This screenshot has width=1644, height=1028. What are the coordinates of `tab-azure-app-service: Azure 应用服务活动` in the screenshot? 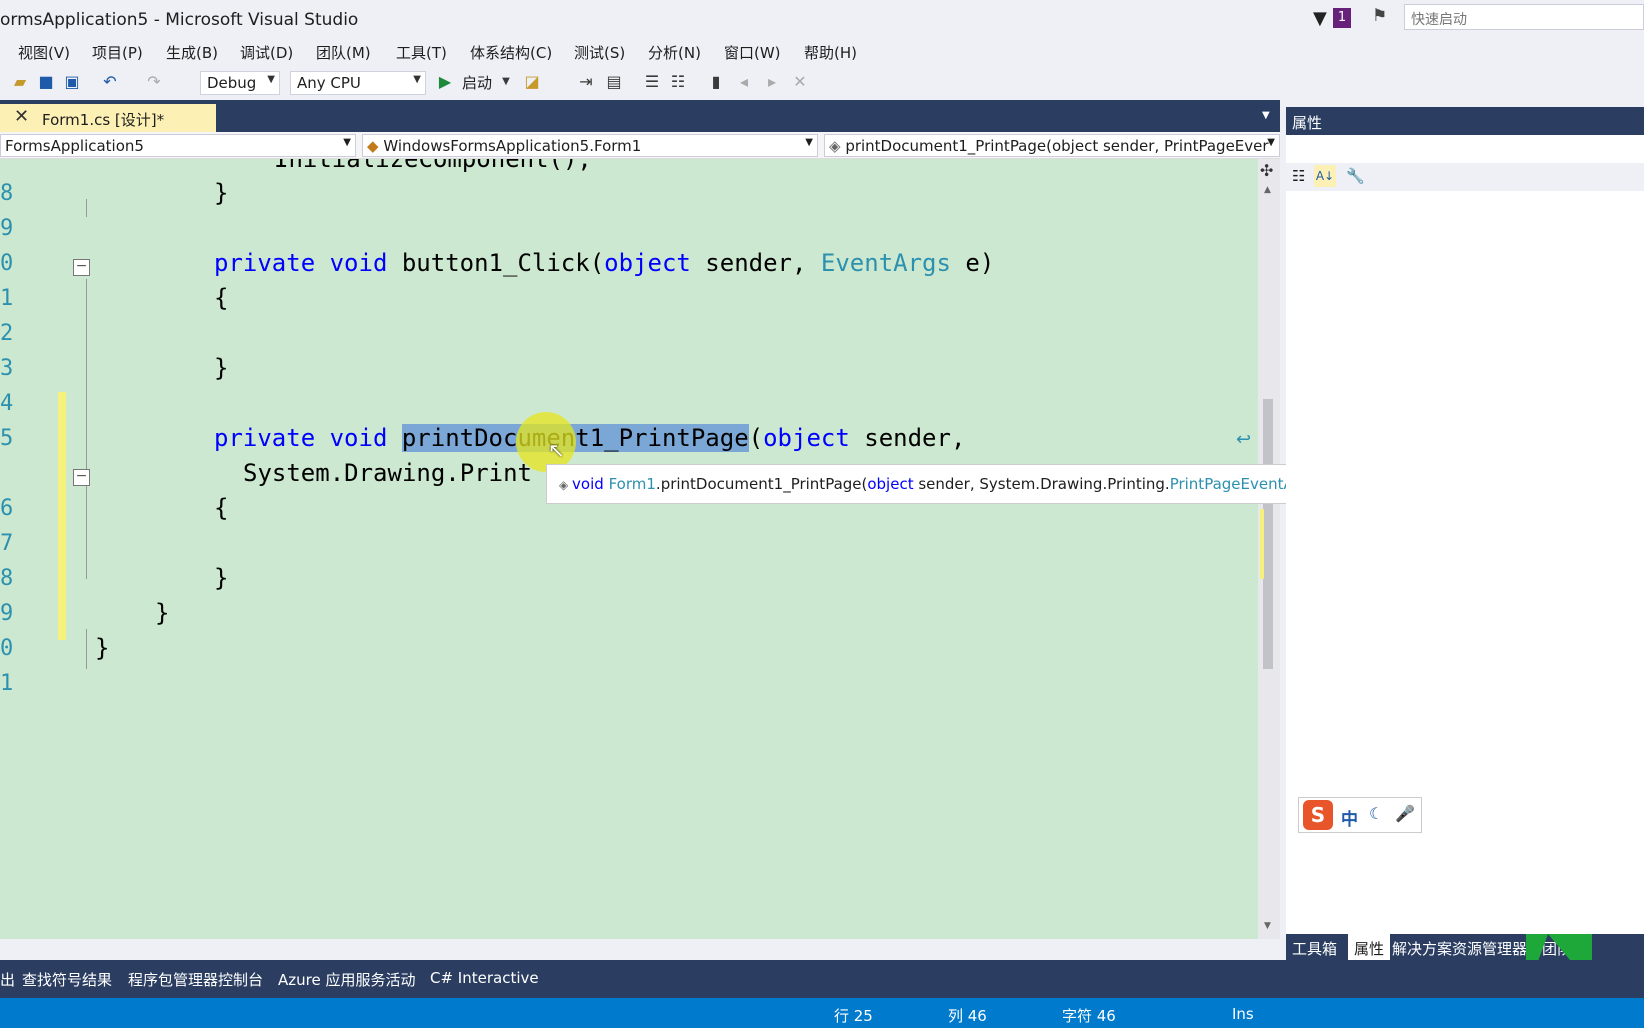 It's located at (346, 979).